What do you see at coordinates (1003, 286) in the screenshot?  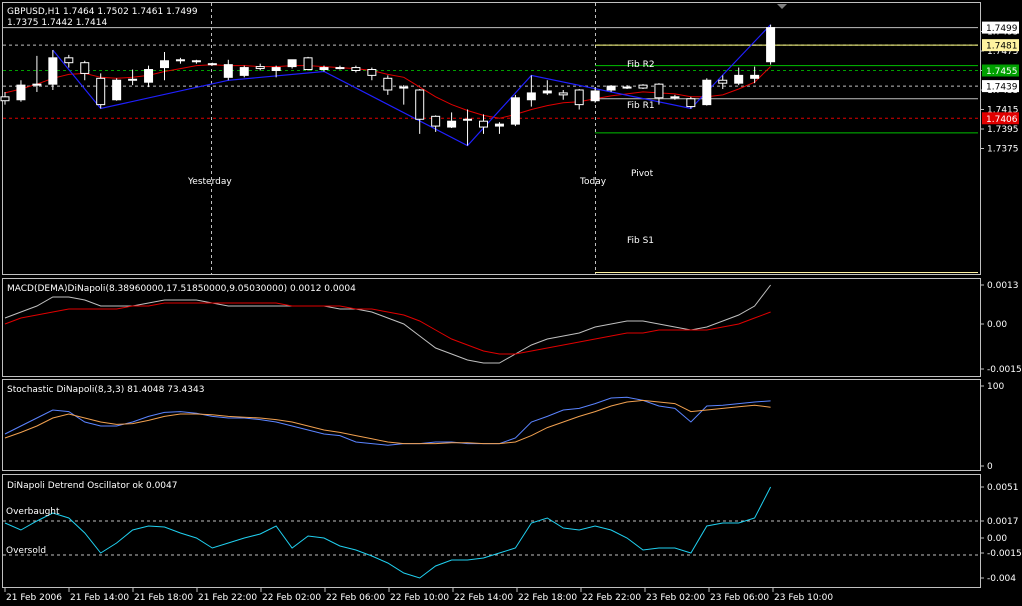 I see `macd-tick: 0.0013` at bounding box center [1003, 286].